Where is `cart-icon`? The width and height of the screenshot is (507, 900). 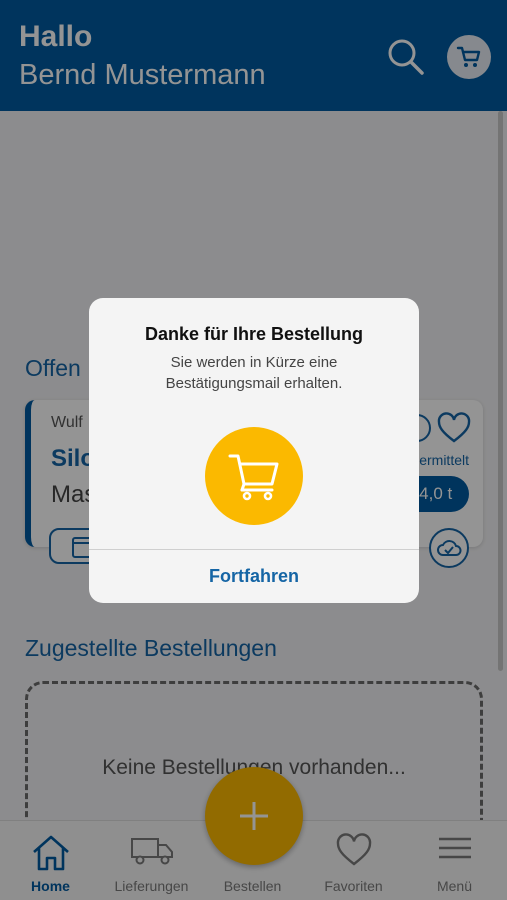
cart-icon is located at coordinates (253, 477).